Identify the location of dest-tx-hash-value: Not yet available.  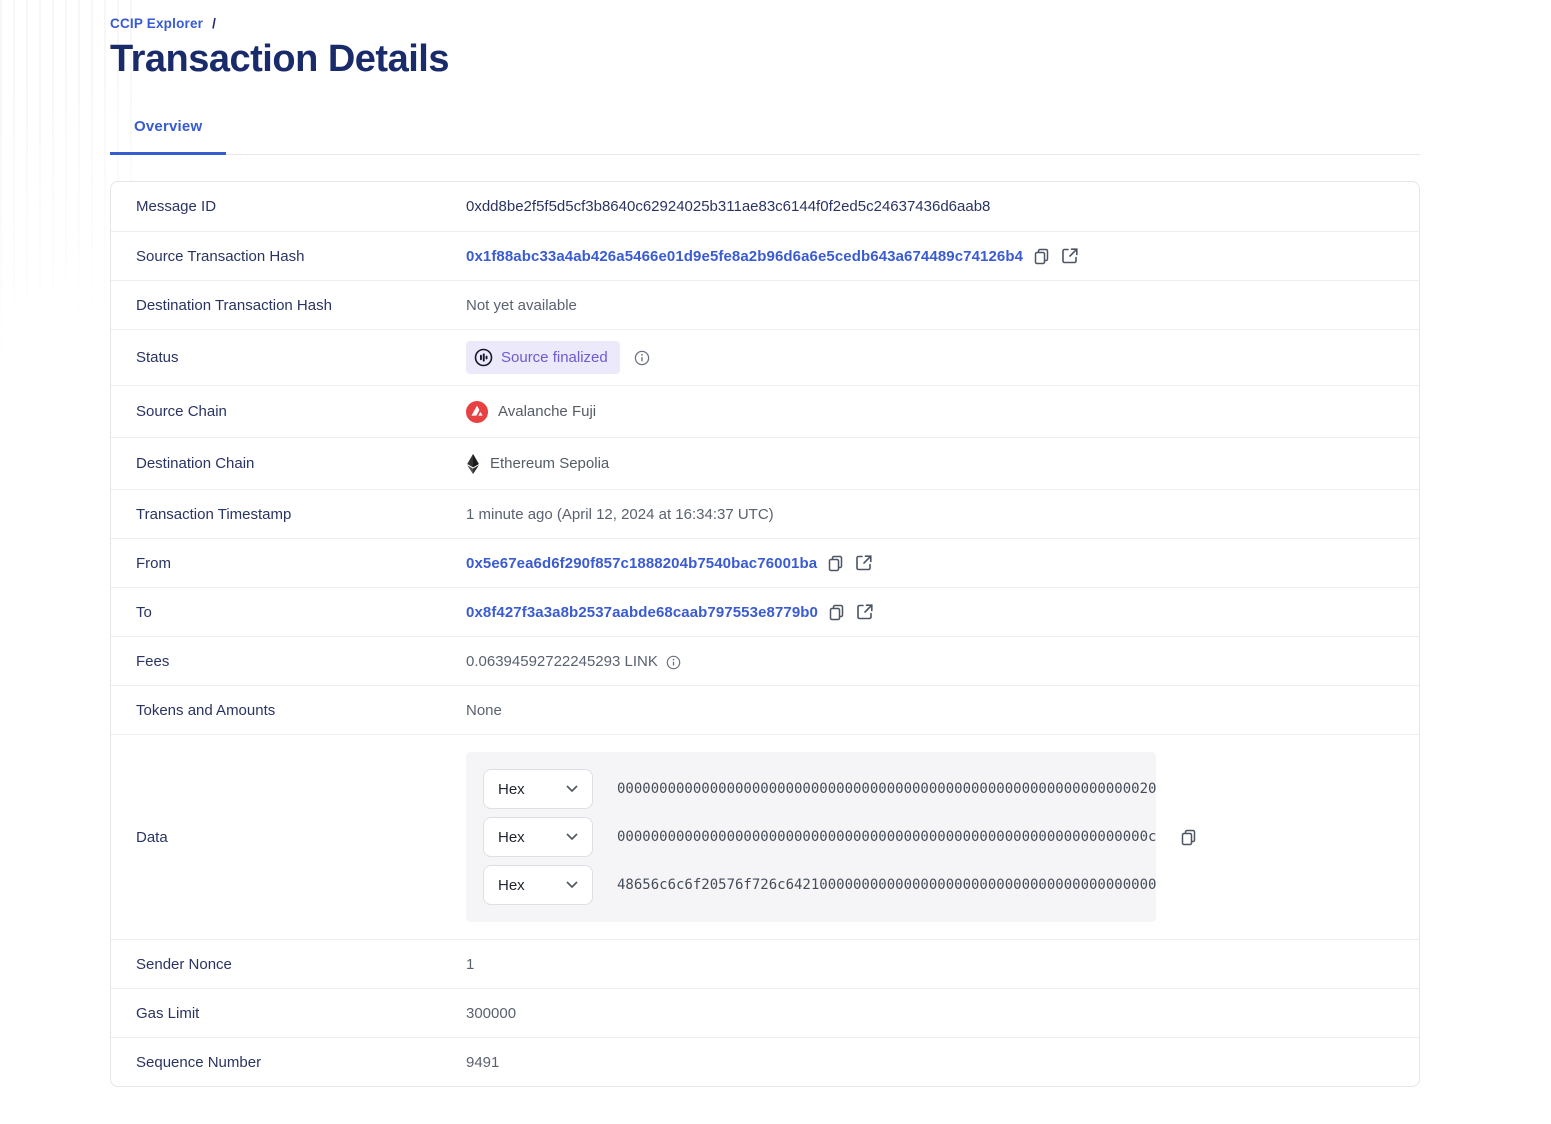
(521, 305).